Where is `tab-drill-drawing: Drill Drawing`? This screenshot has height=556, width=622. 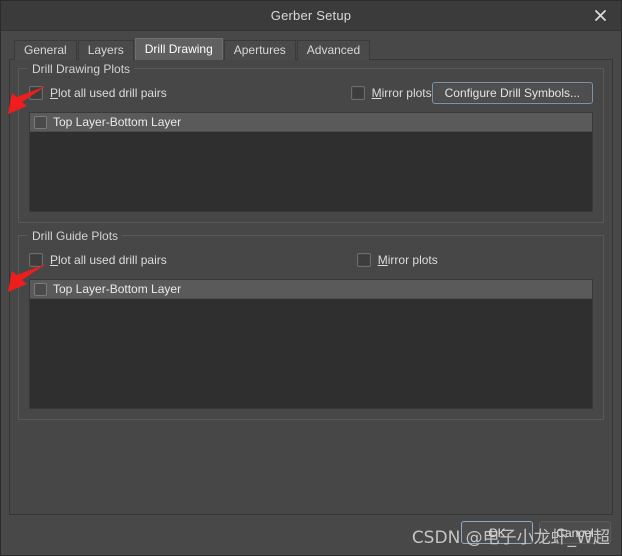
tab-drill-drawing: Drill Drawing is located at coordinates (178, 49).